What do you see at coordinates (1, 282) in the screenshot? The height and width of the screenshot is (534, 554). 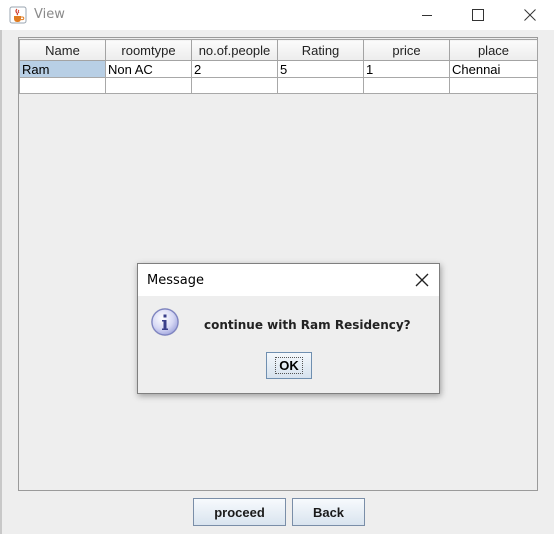 I see `window-left-border` at bounding box center [1, 282].